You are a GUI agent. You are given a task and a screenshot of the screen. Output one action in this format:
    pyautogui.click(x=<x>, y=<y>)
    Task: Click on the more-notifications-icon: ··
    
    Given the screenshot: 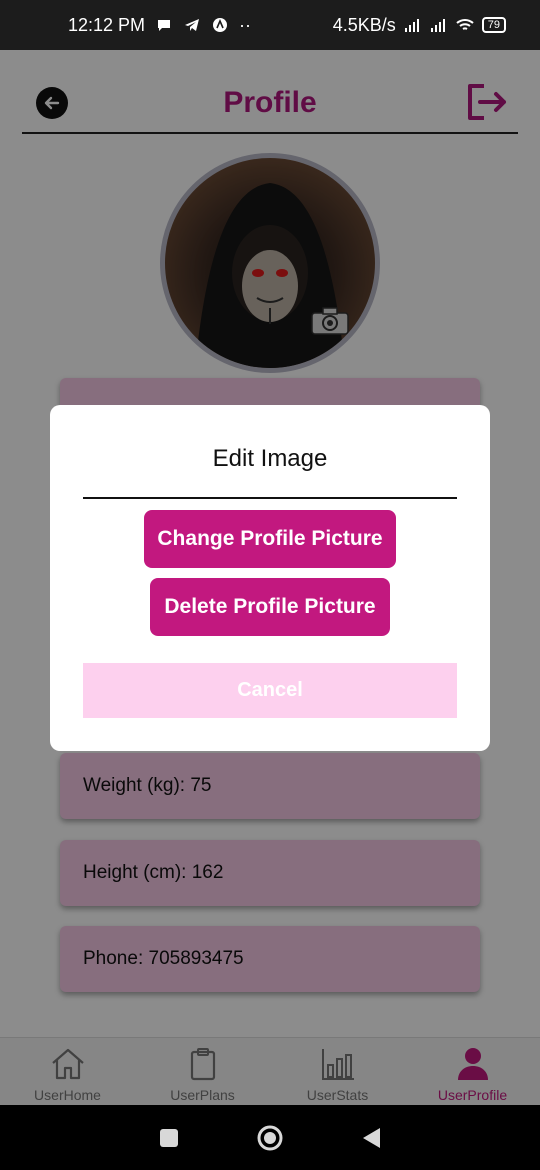 What is the action you would take?
    pyautogui.click(x=245, y=24)
    